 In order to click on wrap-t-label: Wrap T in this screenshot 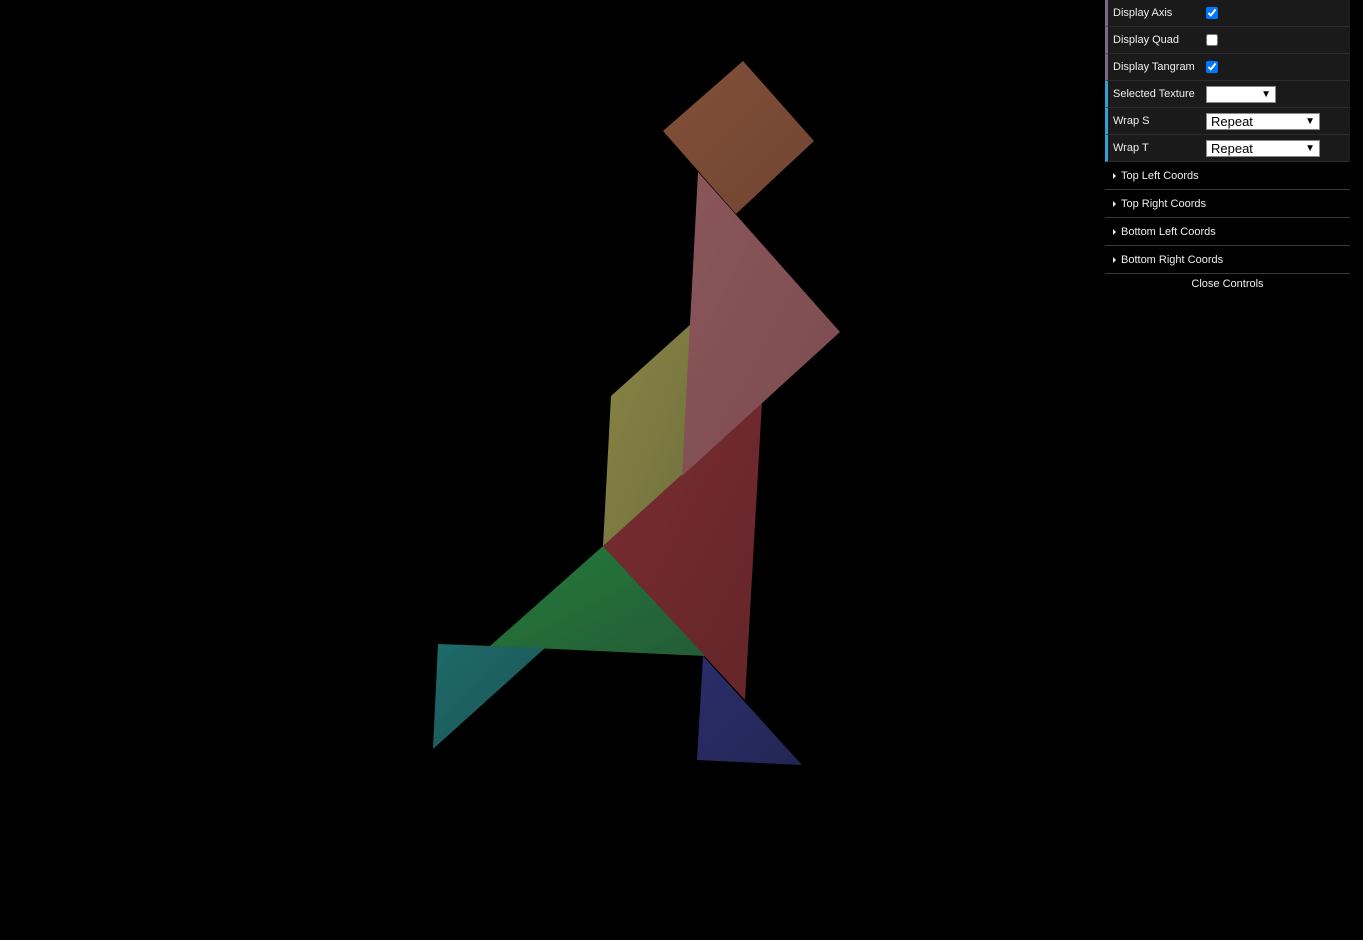, I will do `click(1131, 148)`.